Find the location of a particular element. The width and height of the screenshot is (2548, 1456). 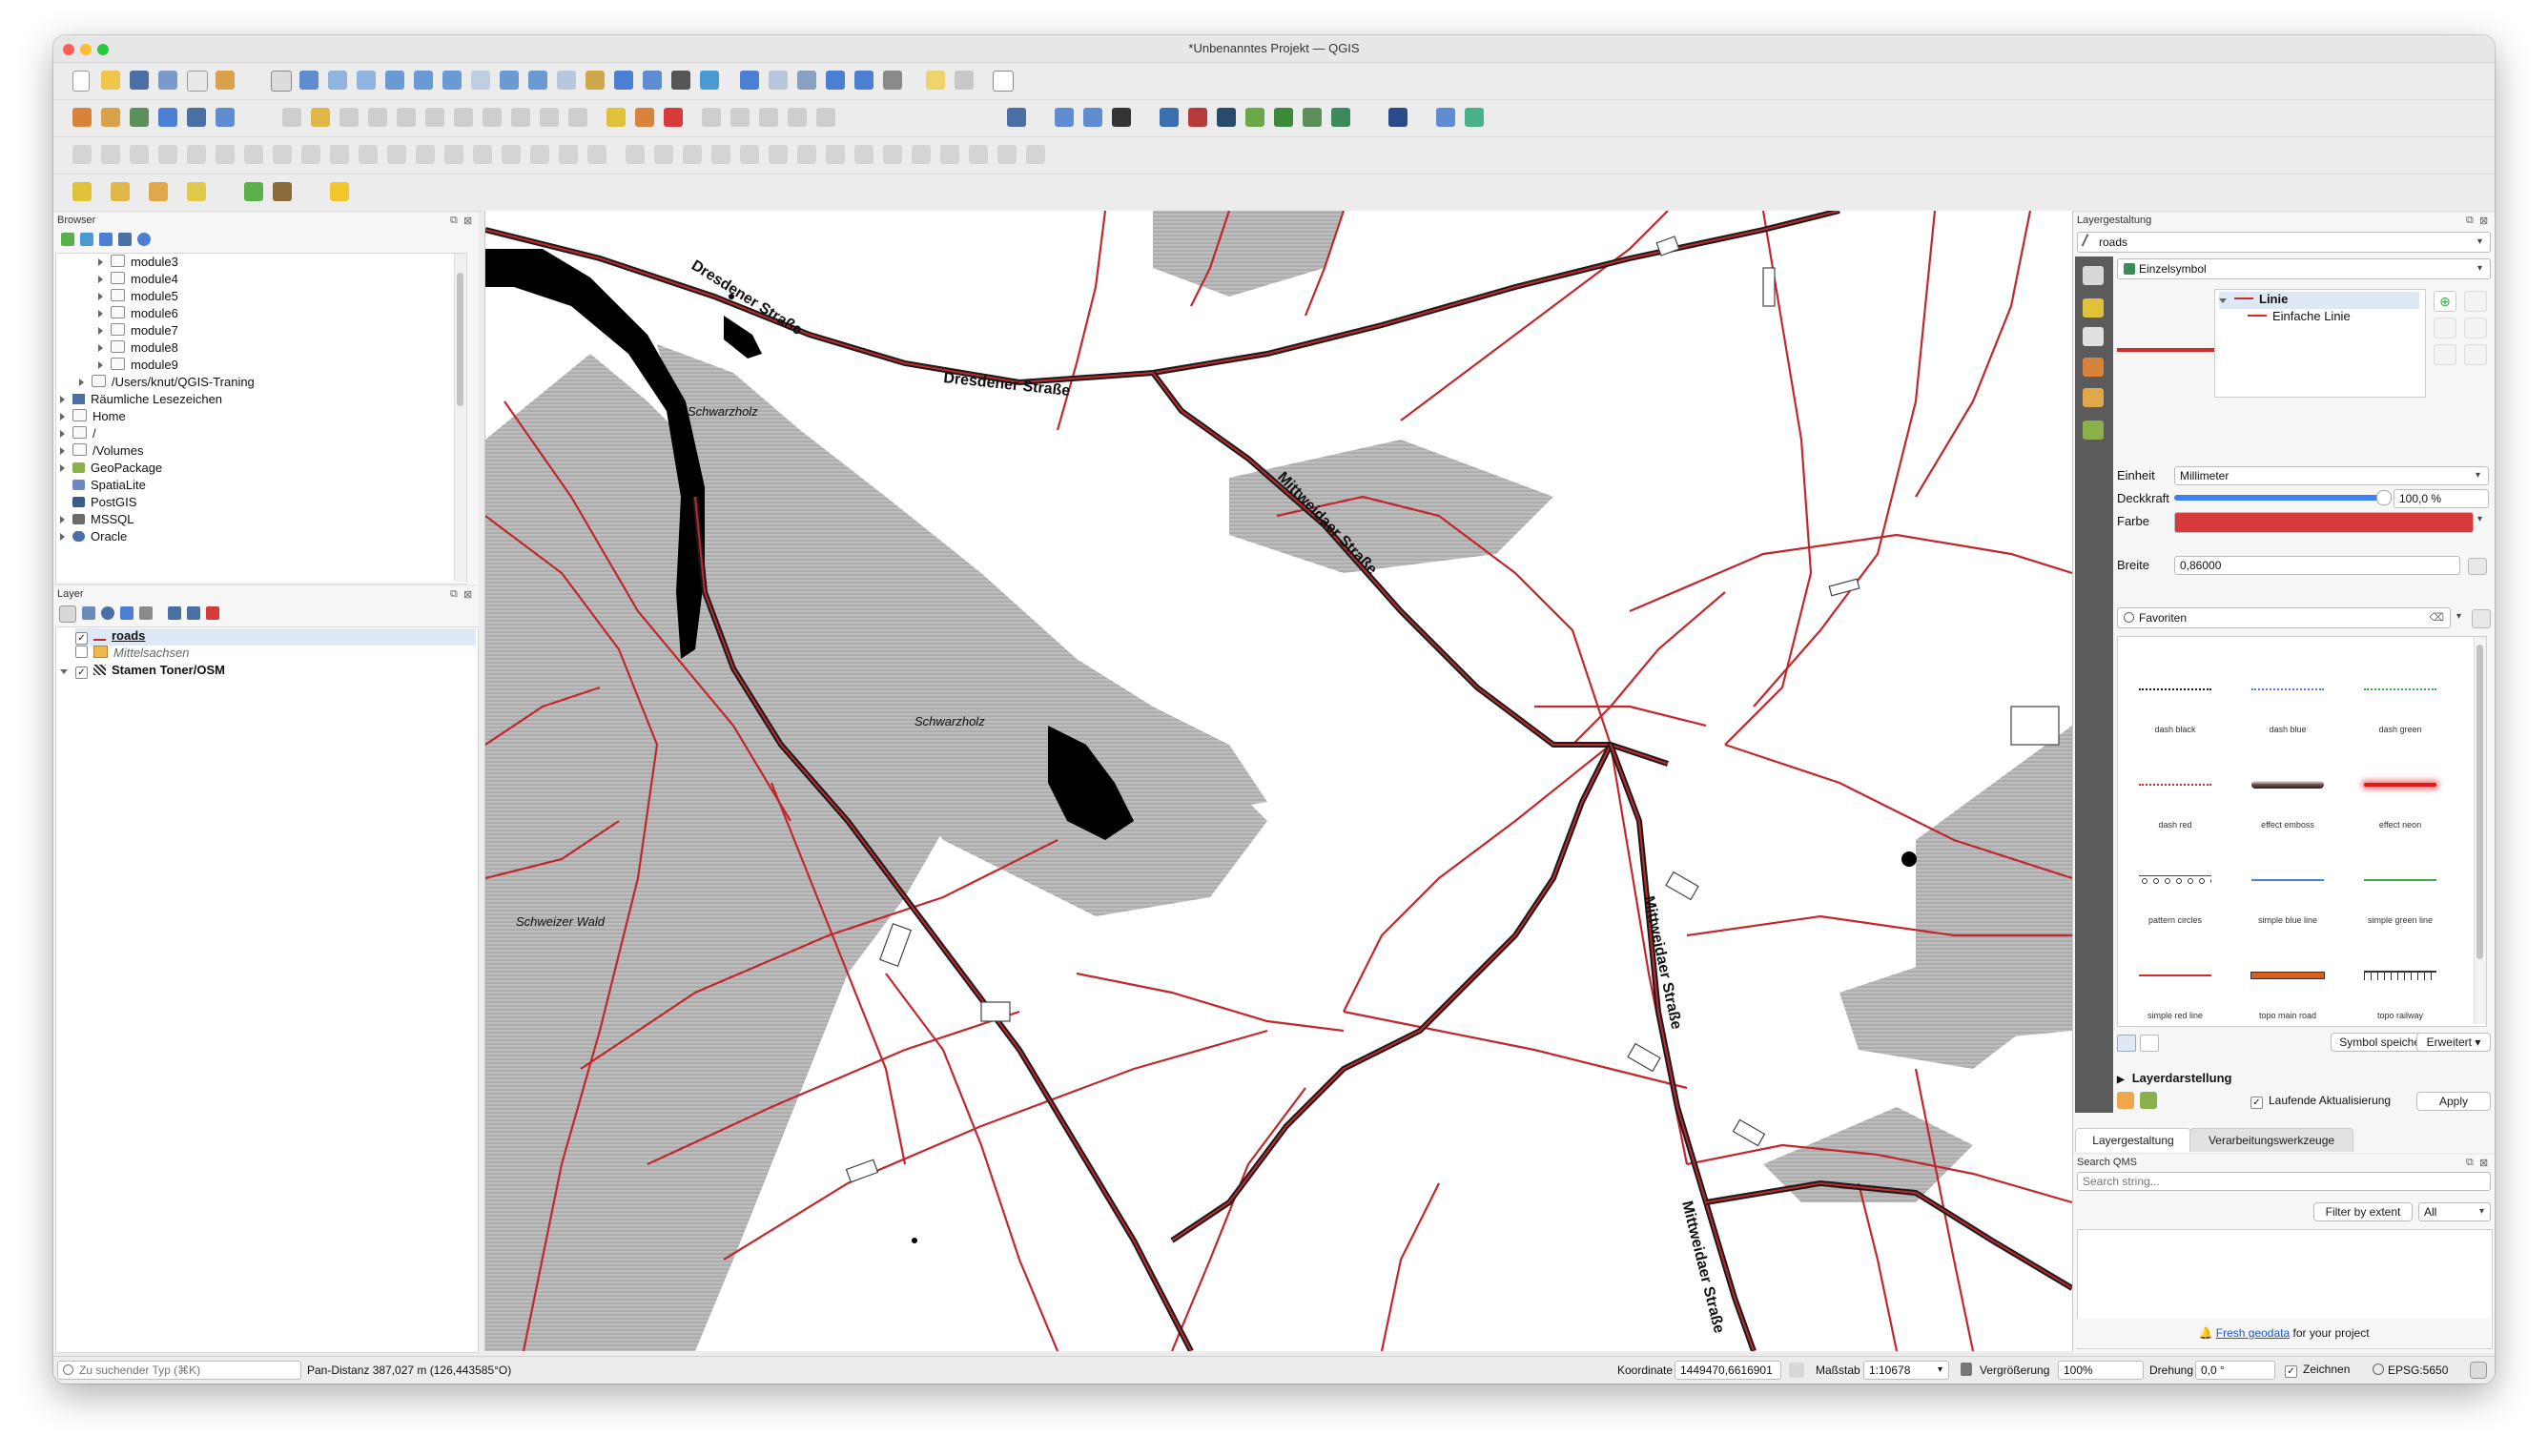

scroll-thumb is located at coordinates (2479, 802).